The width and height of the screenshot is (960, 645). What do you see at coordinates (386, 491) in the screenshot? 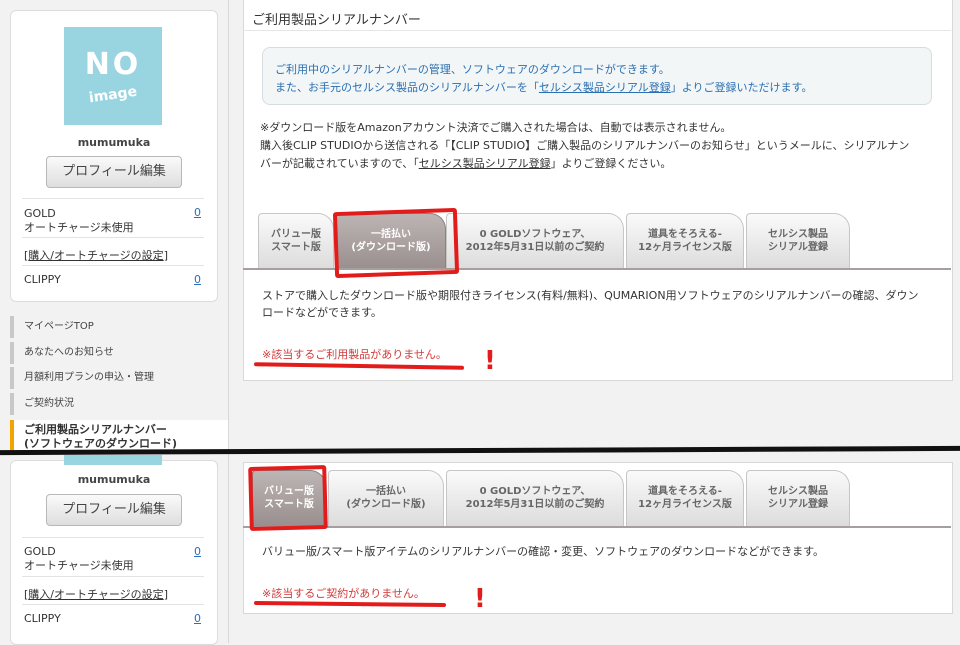
I see `tab-label-1: 一括払い` at bounding box center [386, 491].